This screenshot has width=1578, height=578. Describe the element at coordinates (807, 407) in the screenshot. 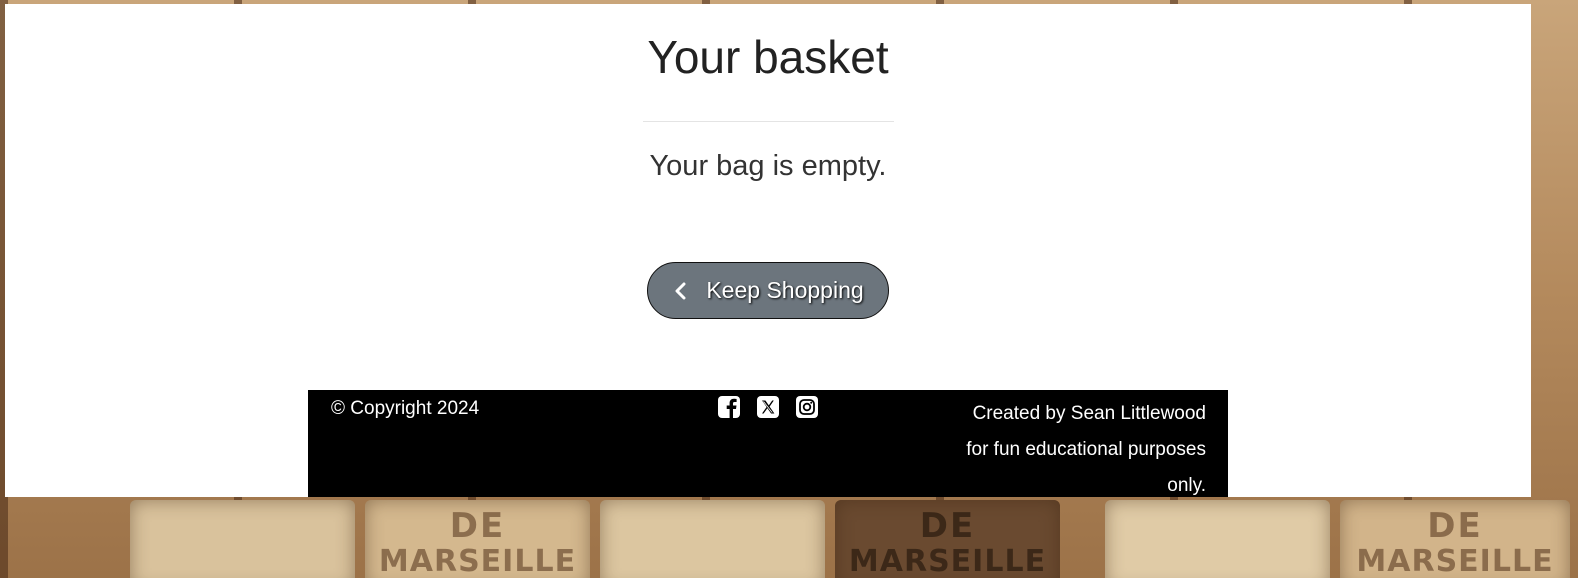

I see `instagram-icon` at that location.